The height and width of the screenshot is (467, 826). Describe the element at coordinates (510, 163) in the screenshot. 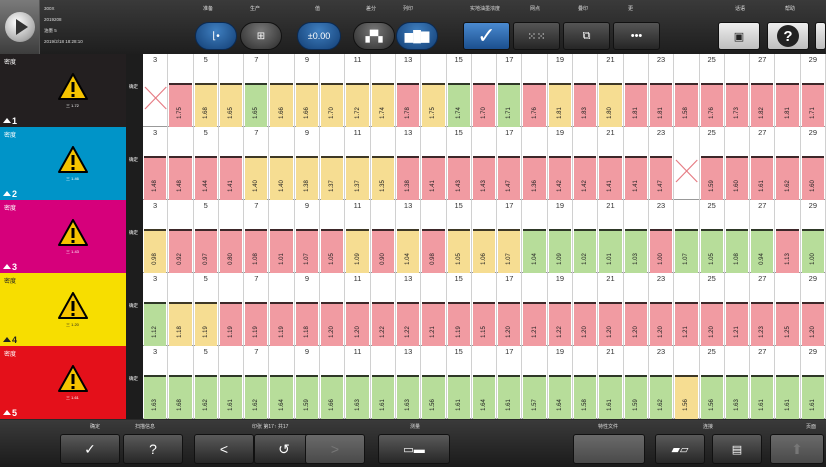

I see `zone-cell: 17 1.47` at that location.